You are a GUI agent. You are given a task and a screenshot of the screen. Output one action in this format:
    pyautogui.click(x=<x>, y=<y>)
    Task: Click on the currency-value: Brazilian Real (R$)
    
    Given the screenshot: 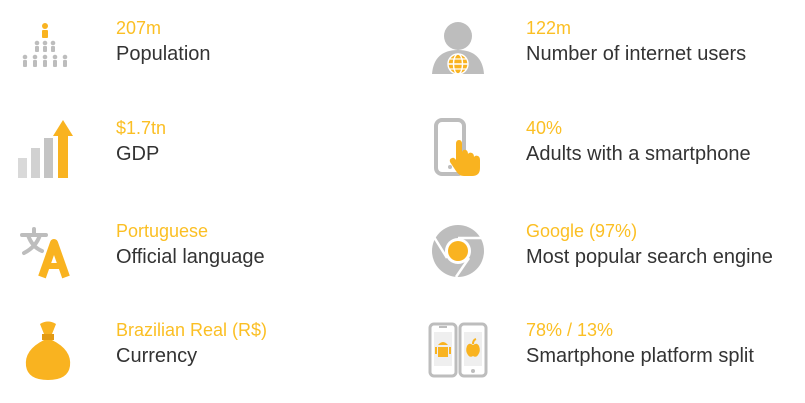 What is the action you would take?
    pyautogui.click(x=192, y=330)
    